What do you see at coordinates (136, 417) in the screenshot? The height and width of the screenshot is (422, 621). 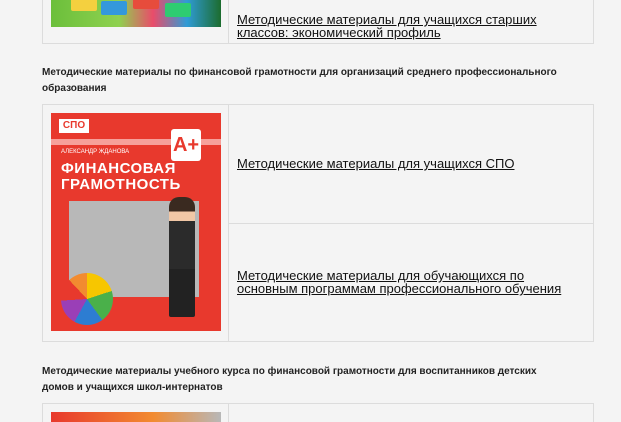 I see `orphan-book-cover` at bounding box center [136, 417].